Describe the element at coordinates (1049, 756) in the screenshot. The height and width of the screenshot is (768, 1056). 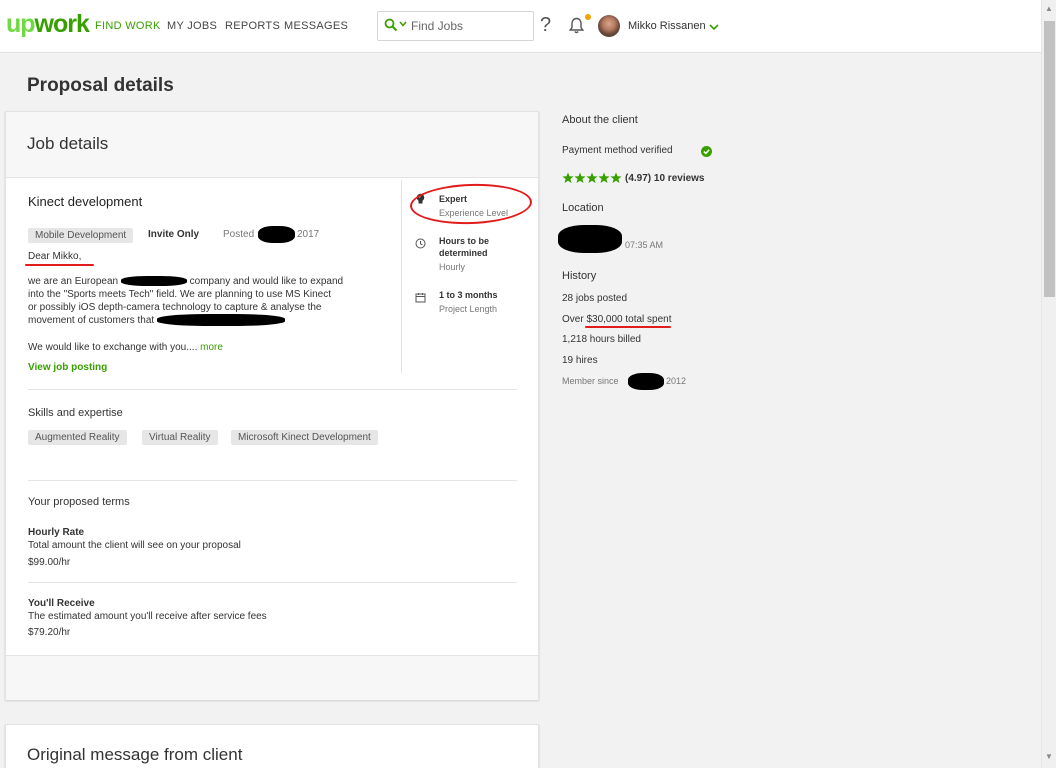
I see `scroll-down-arrow-icon: ▼` at that location.